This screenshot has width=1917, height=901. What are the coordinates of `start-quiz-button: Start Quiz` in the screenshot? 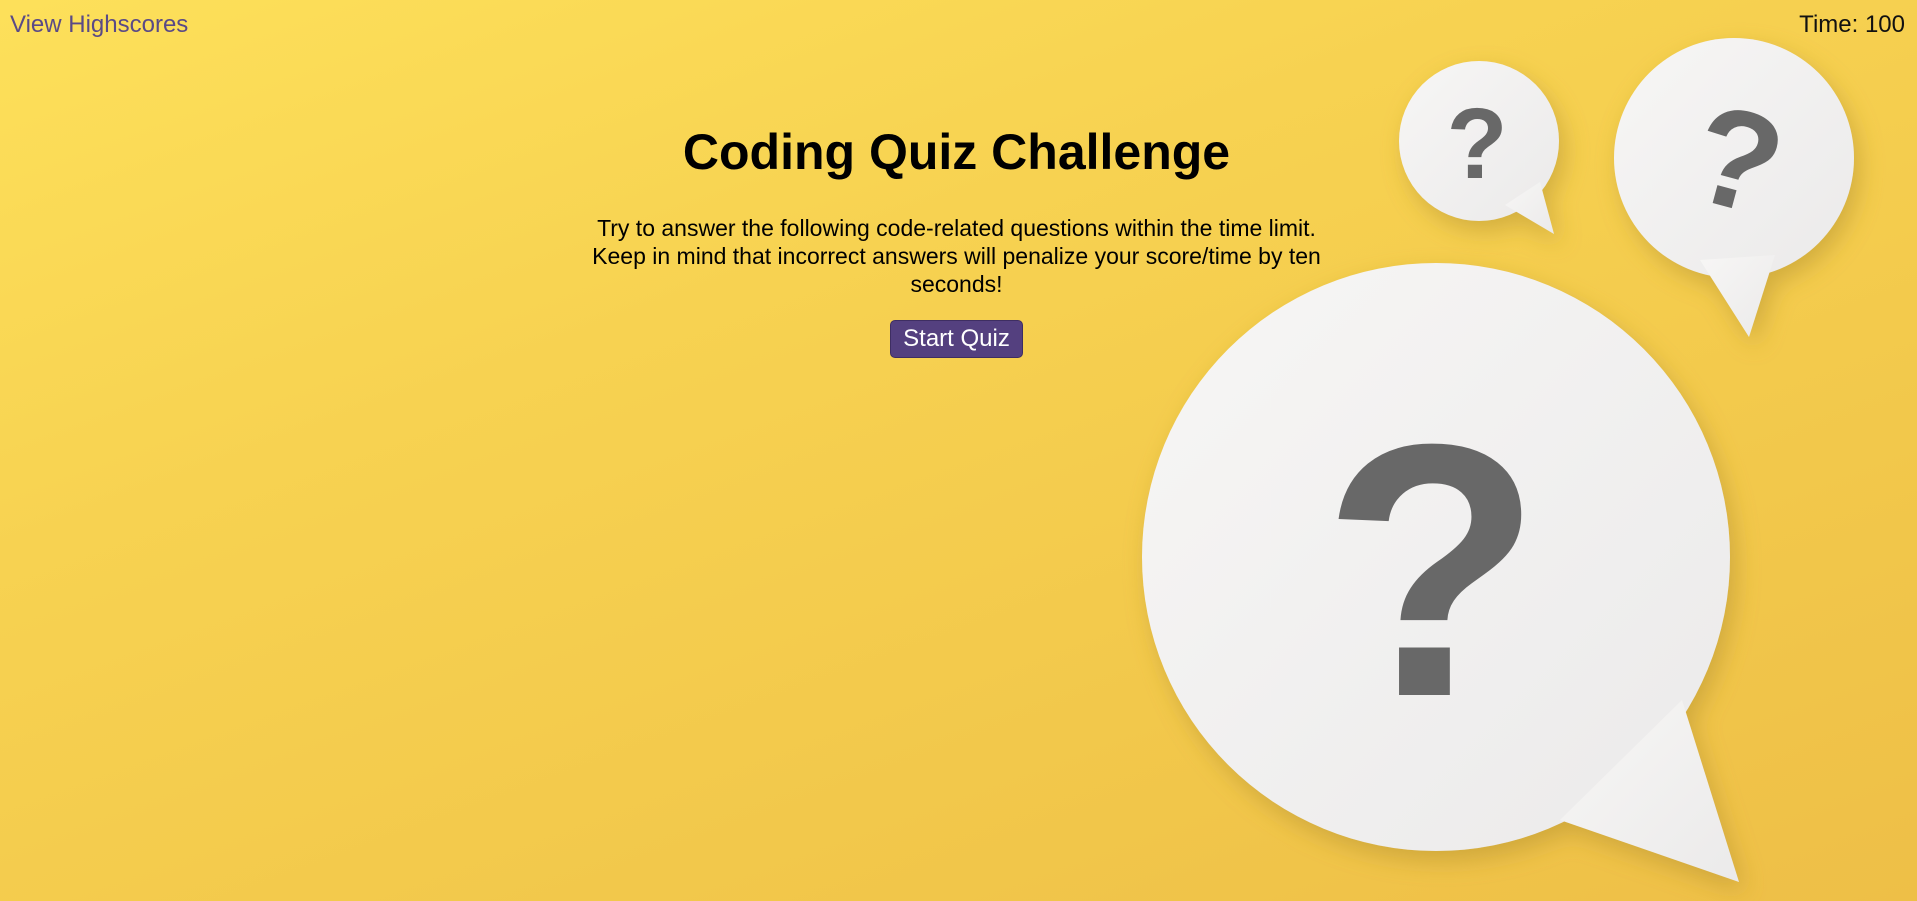 It's located at (956, 339).